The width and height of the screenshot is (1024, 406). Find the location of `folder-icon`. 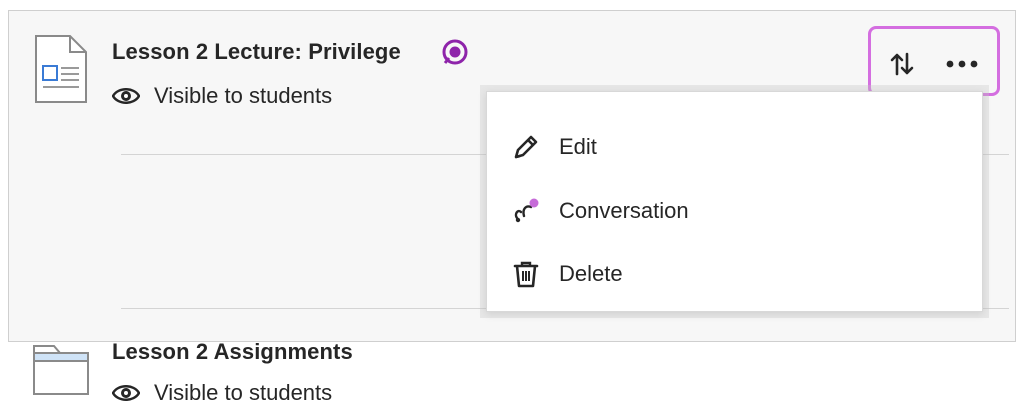

folder-icon is located at coordinates (61, 370).